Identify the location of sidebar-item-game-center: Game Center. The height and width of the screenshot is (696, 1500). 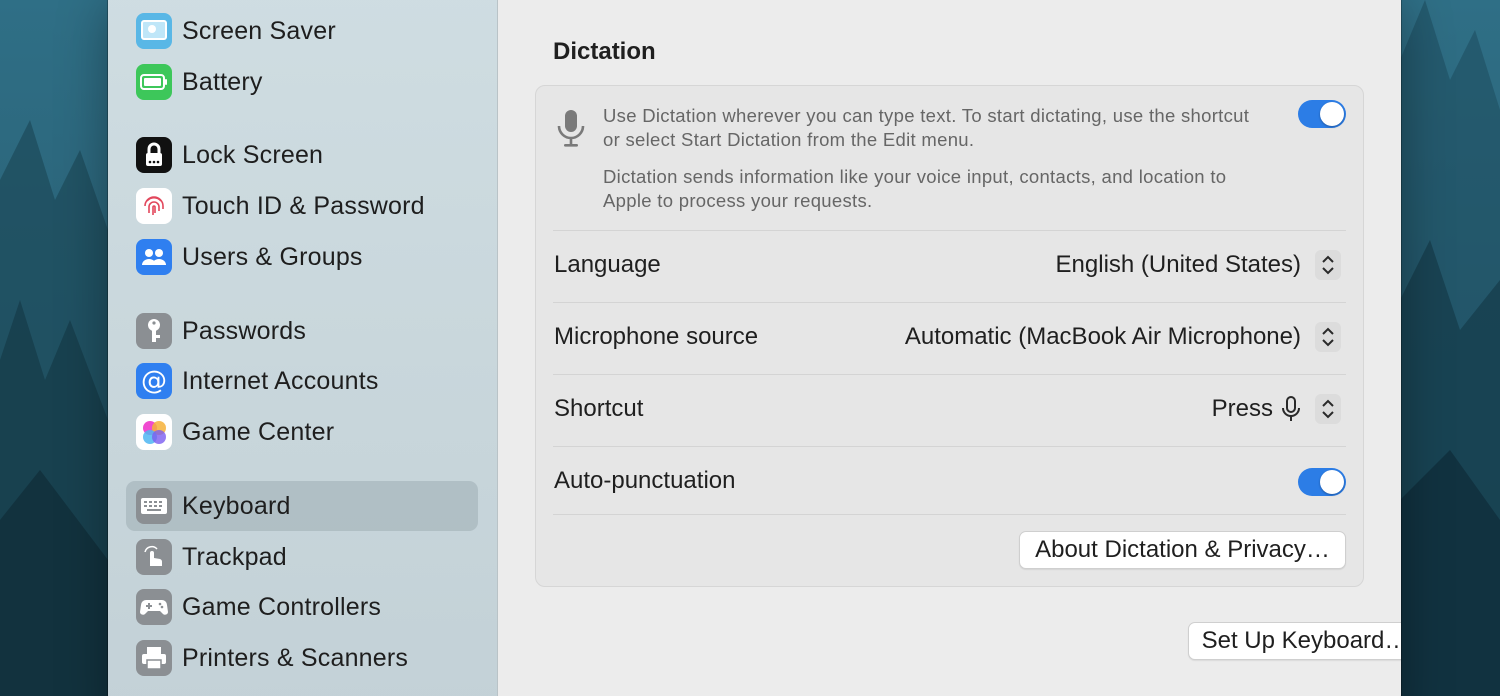
(302, 432).